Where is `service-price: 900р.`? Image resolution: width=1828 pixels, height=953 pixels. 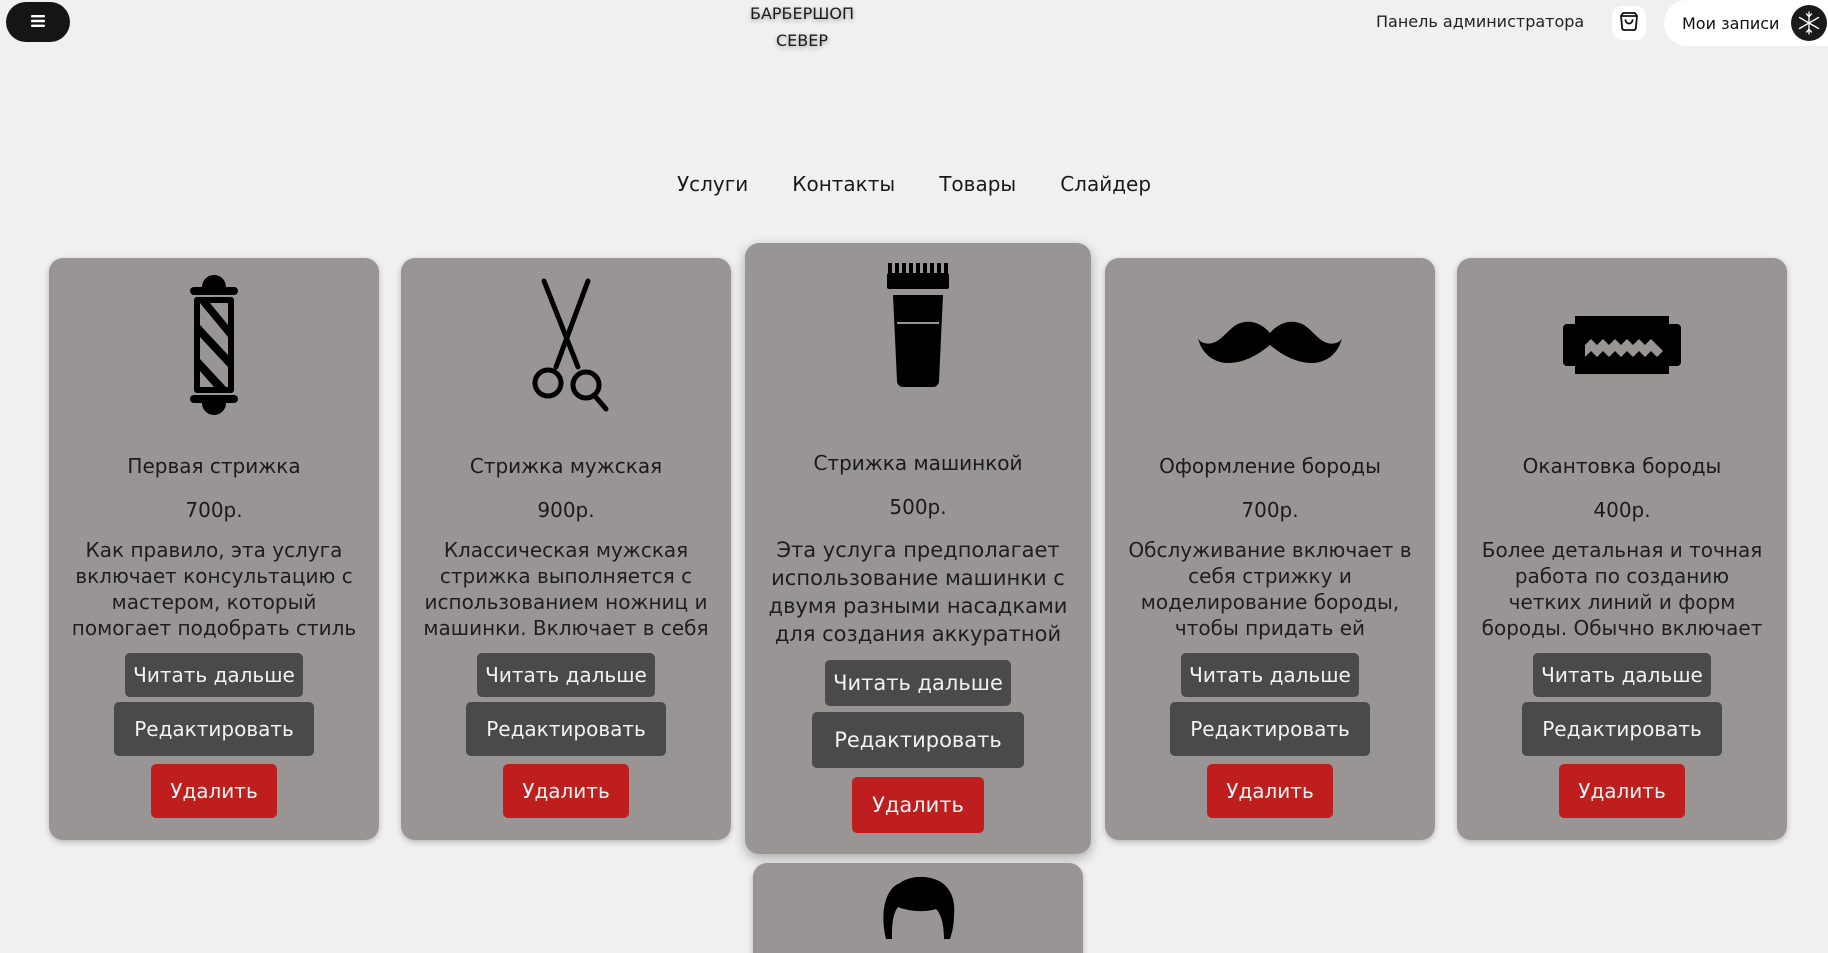 service-price: 900р. is located at coordinates (566, 510).